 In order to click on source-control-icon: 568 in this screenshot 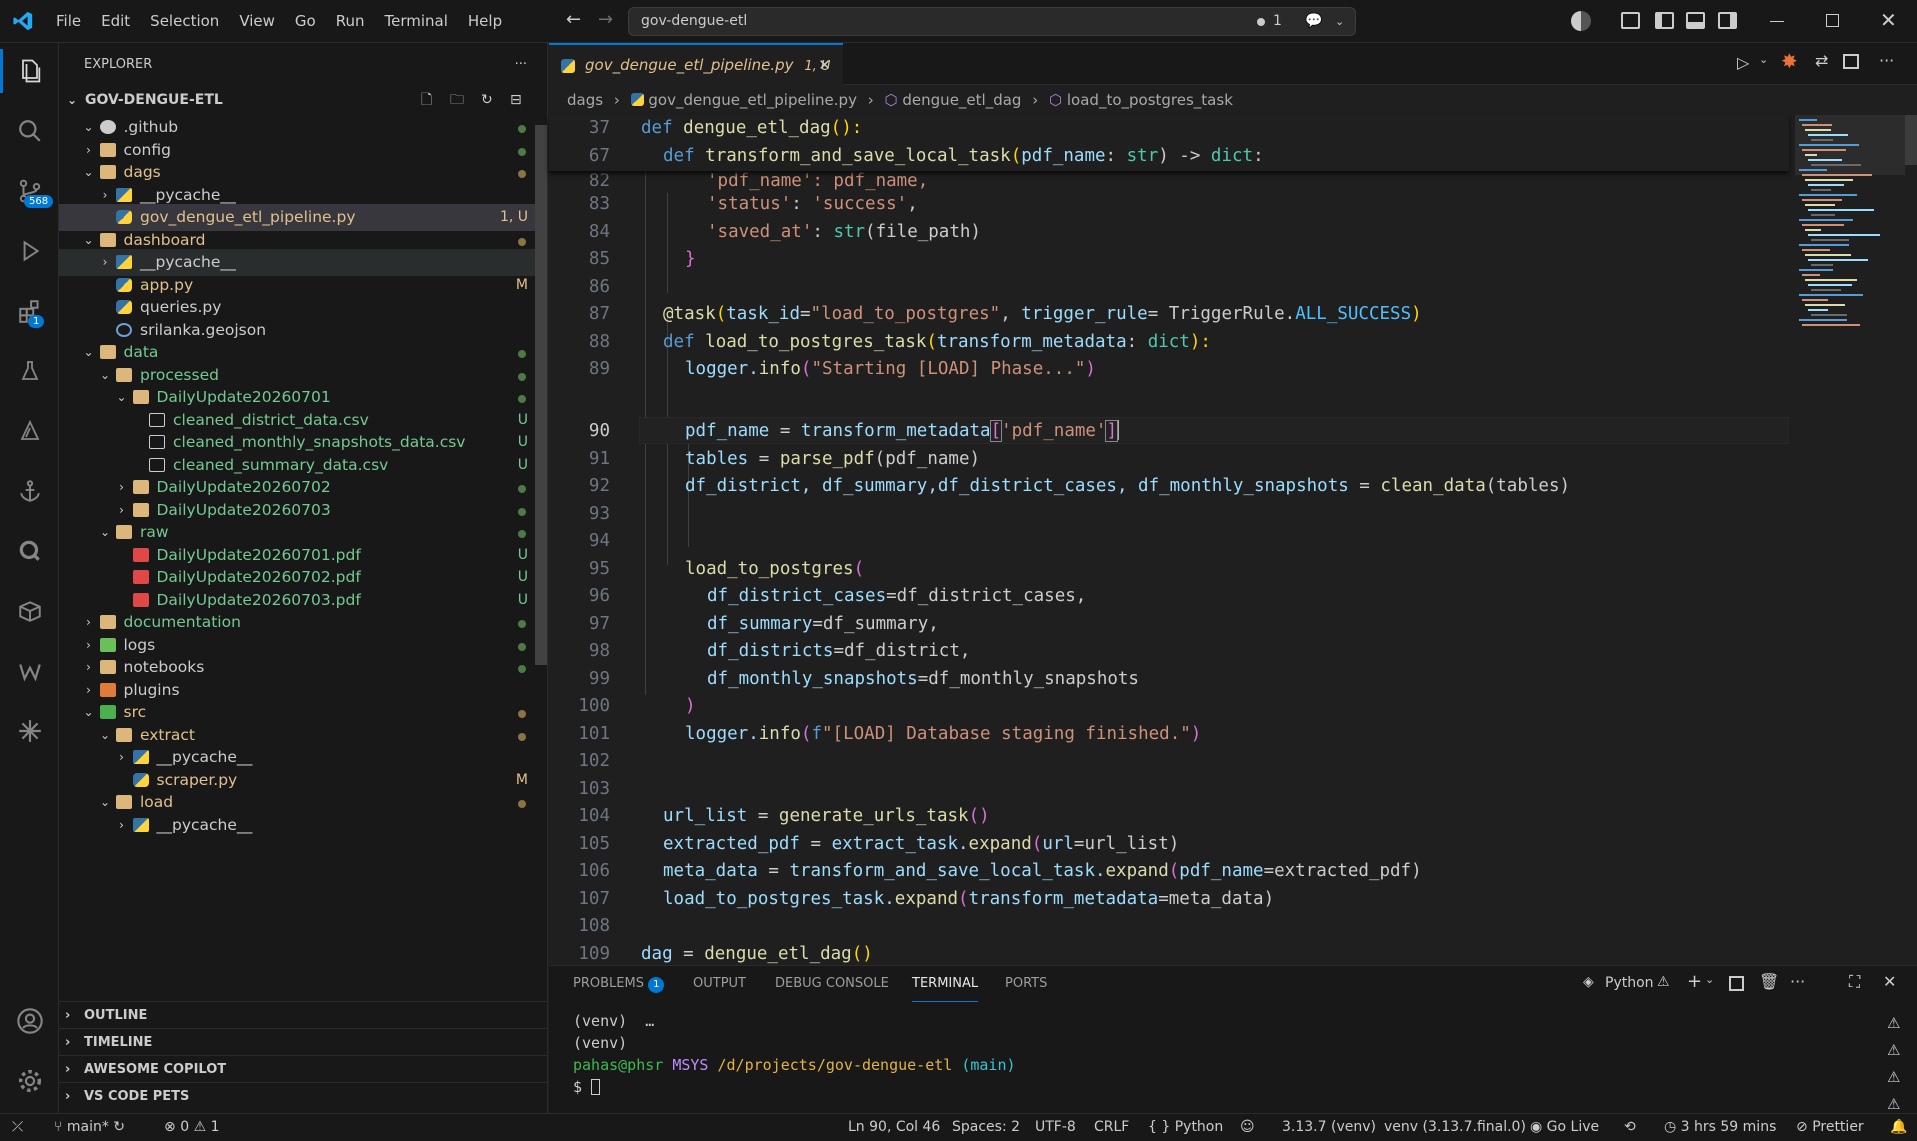, I will do `click(32, 191)`.